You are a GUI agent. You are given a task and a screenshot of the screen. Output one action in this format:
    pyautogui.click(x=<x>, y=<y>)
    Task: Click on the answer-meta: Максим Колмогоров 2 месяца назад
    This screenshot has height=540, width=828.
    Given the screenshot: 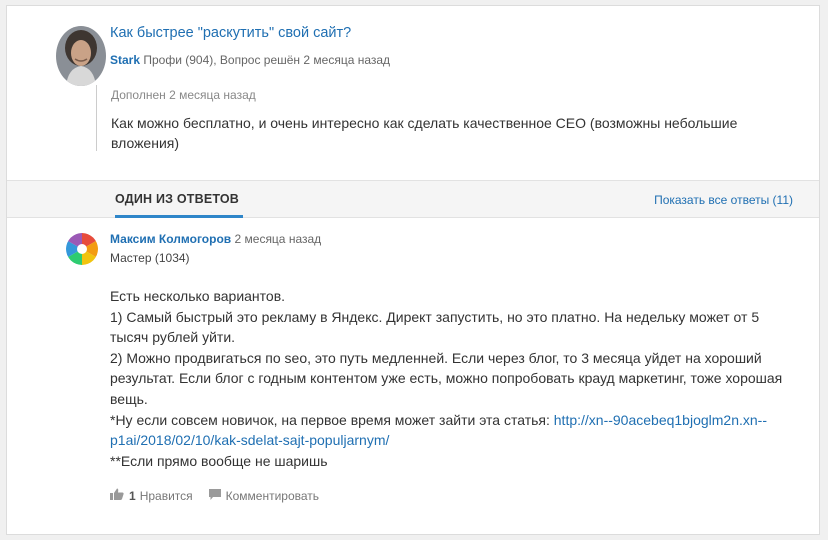 What is the action you would take?
    pyautogui.click(x=215, y=239)
    